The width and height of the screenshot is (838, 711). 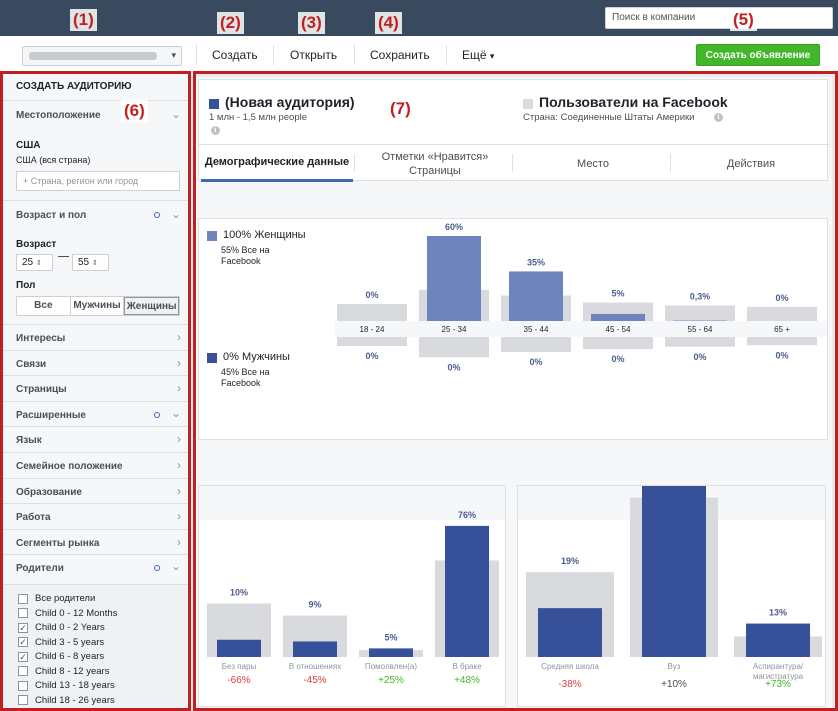 I want to click on annotation-label: (5), so click(x=743, y=20).